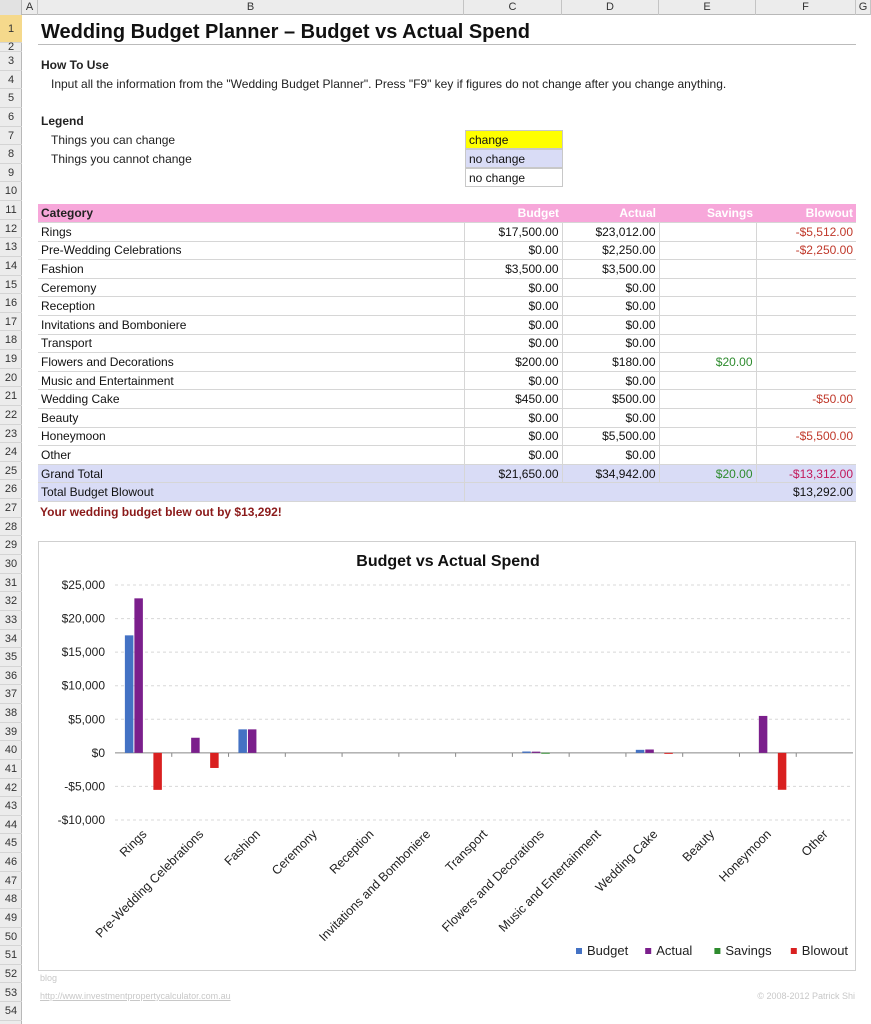 Image resolution: width=871 pixels, height=1024 pixels. Describe the element at coordinates (11, 788) in the screenshot. I see `row-header-42: 42` at that location.